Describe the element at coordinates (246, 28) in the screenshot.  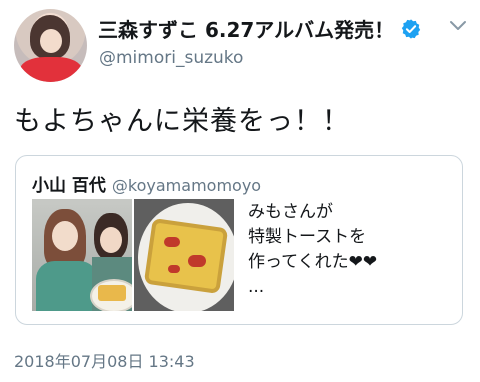
I see `author-display-name: 三森すずこ 6.27アルバム発売！` at that location.